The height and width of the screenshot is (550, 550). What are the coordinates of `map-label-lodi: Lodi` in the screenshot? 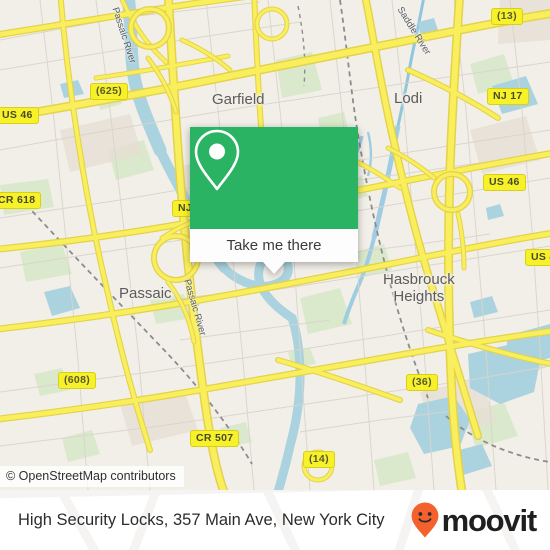 It's located at (408, 98).